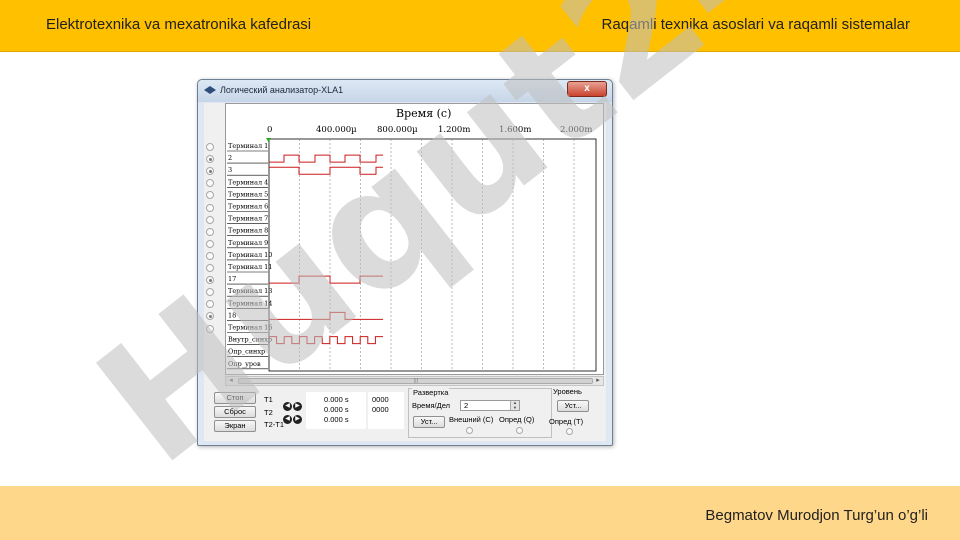 The image size is (960, 540). I want to click on time-tick-label: 800.000µ, so click(397, 130).